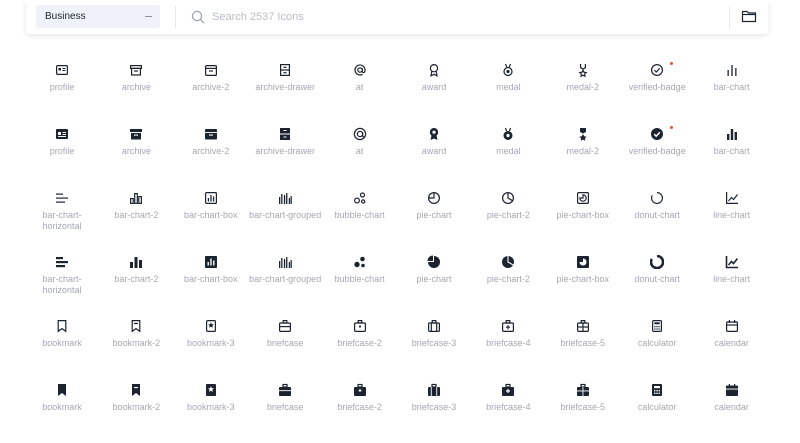 The width and height of the screenshot is (800, 443). I want to click on archive-icon, so click(136, 134).